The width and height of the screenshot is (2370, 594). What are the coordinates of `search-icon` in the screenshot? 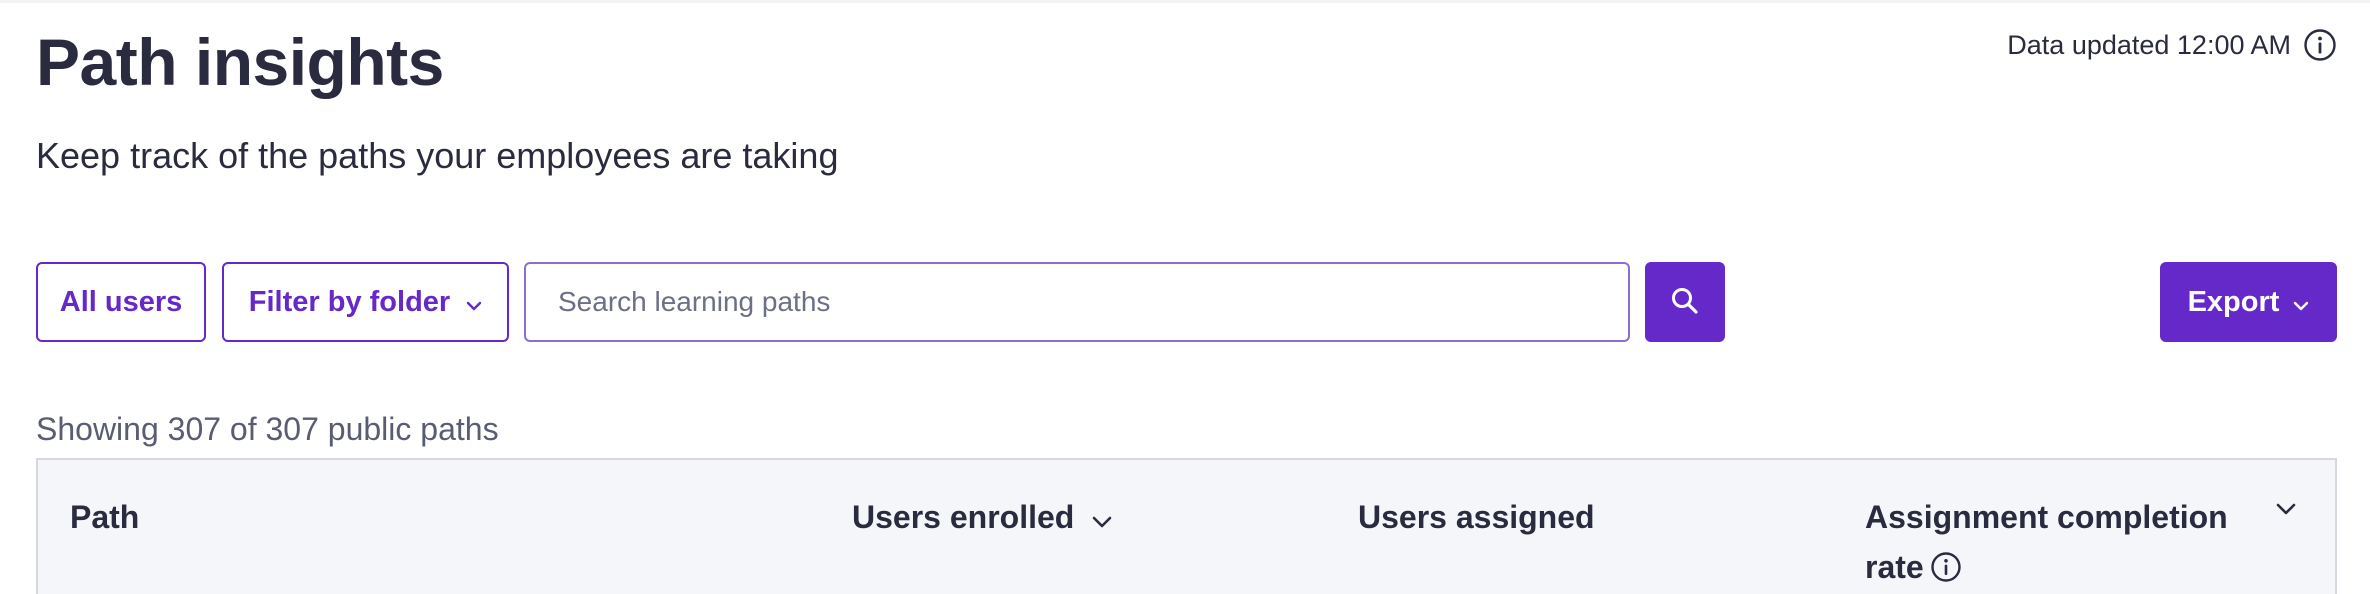 It's located at (1685, 302).